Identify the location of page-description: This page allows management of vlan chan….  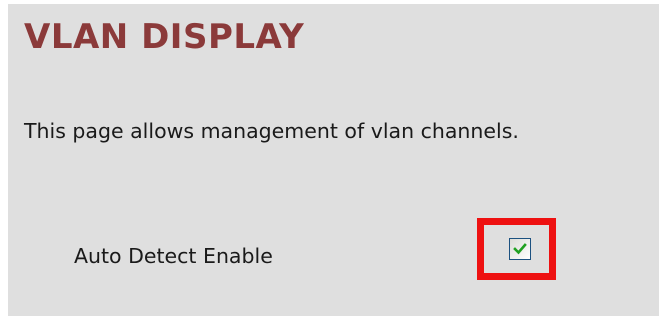
(271, 131).